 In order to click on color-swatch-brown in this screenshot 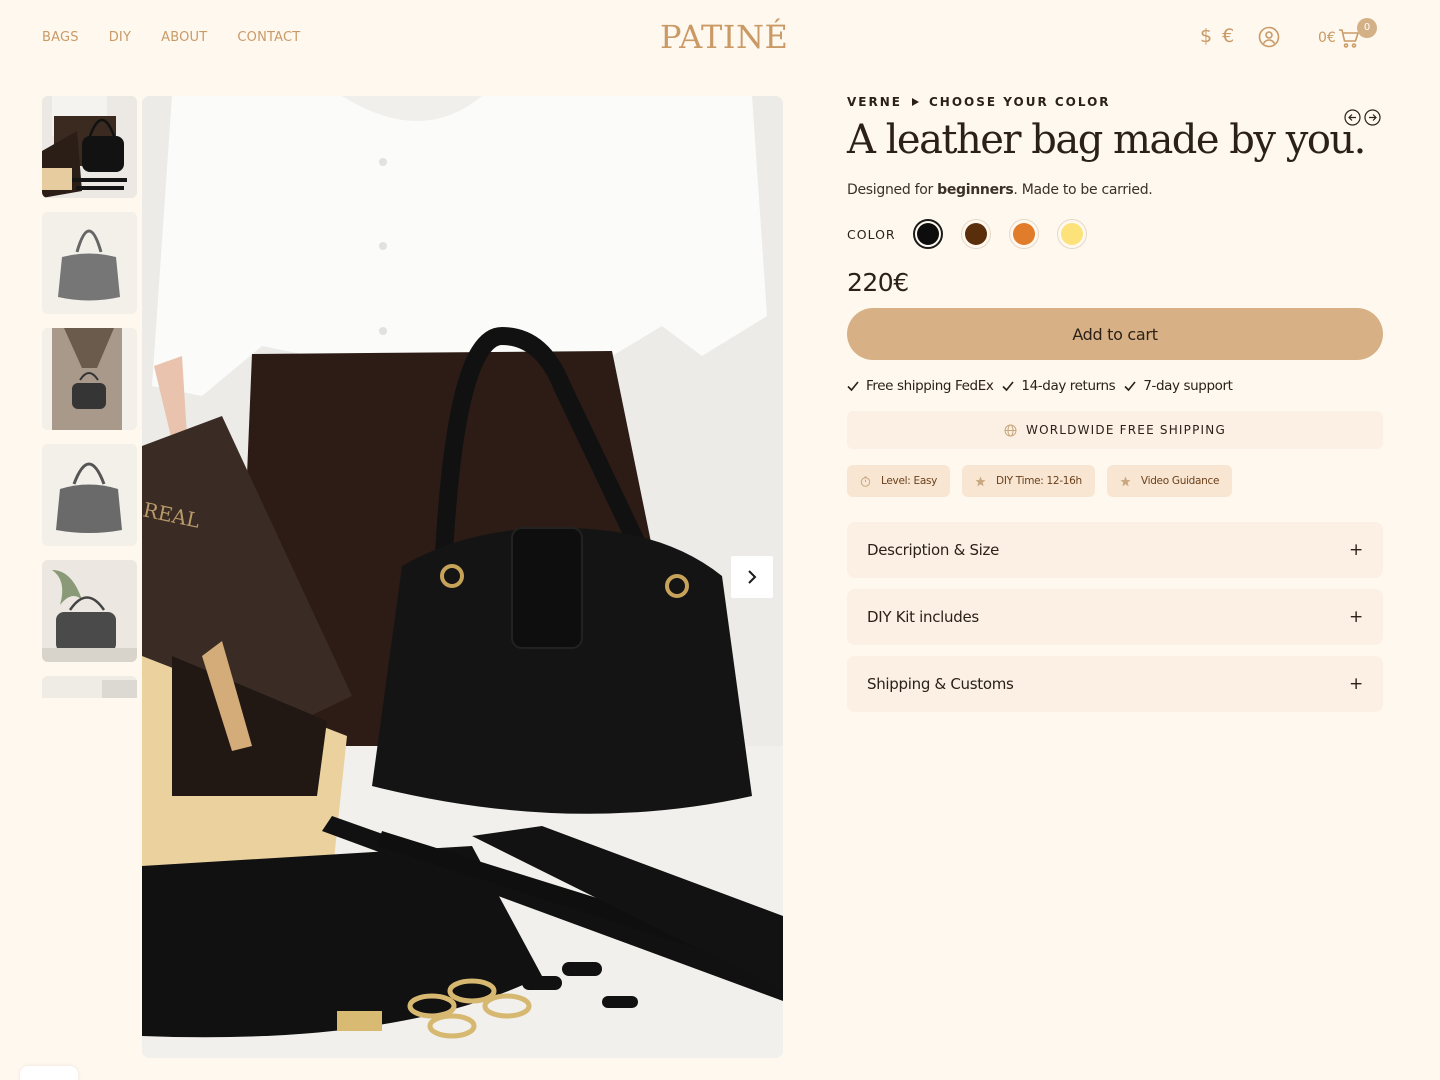, I will do `click(975, 234)`.